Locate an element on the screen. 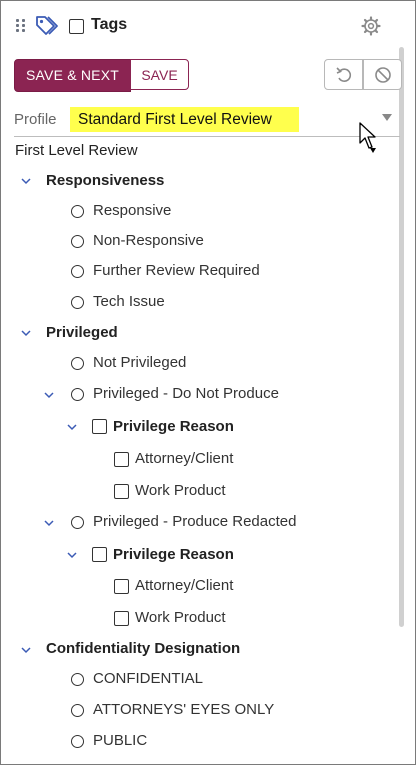  clear-button is located at coordinates (382, 74).